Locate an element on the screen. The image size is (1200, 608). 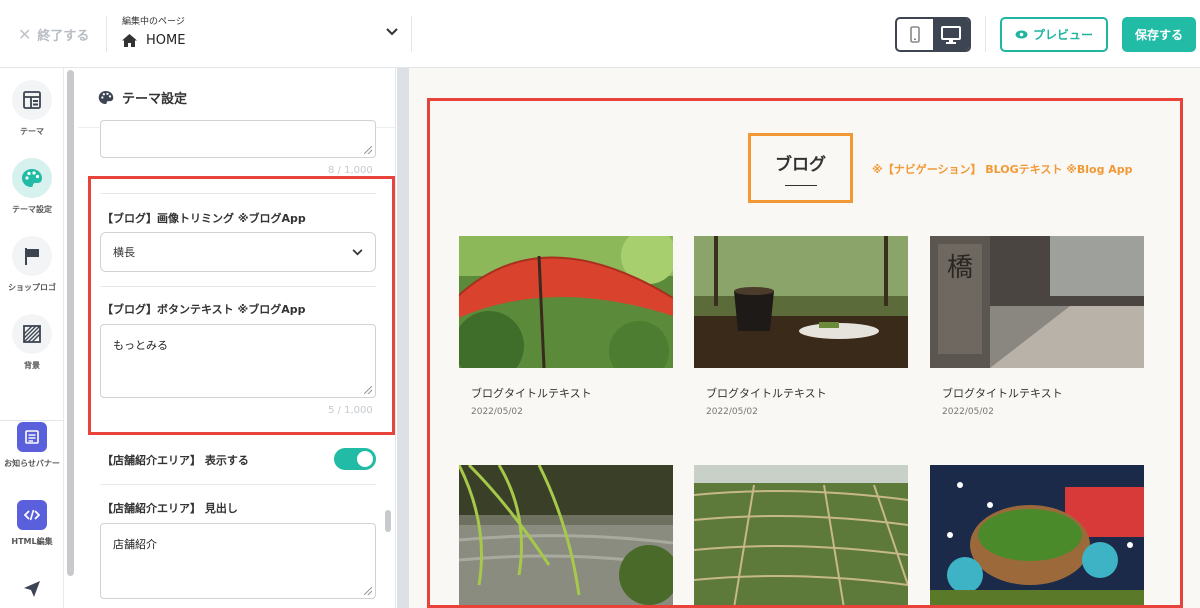
rail-item-theme: テーマ is located at coordinates (32, 108).